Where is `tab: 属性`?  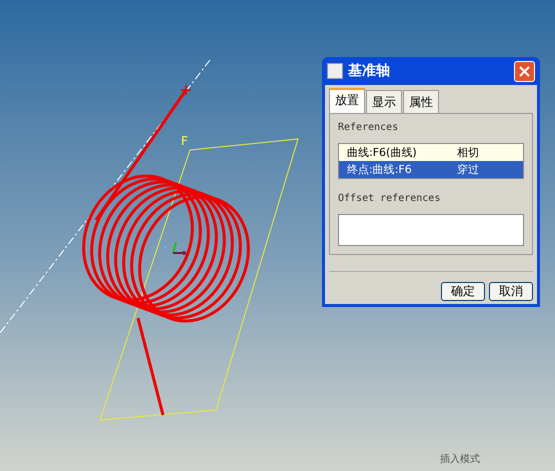
tab: 属性 is located at coordinates (421, 101).